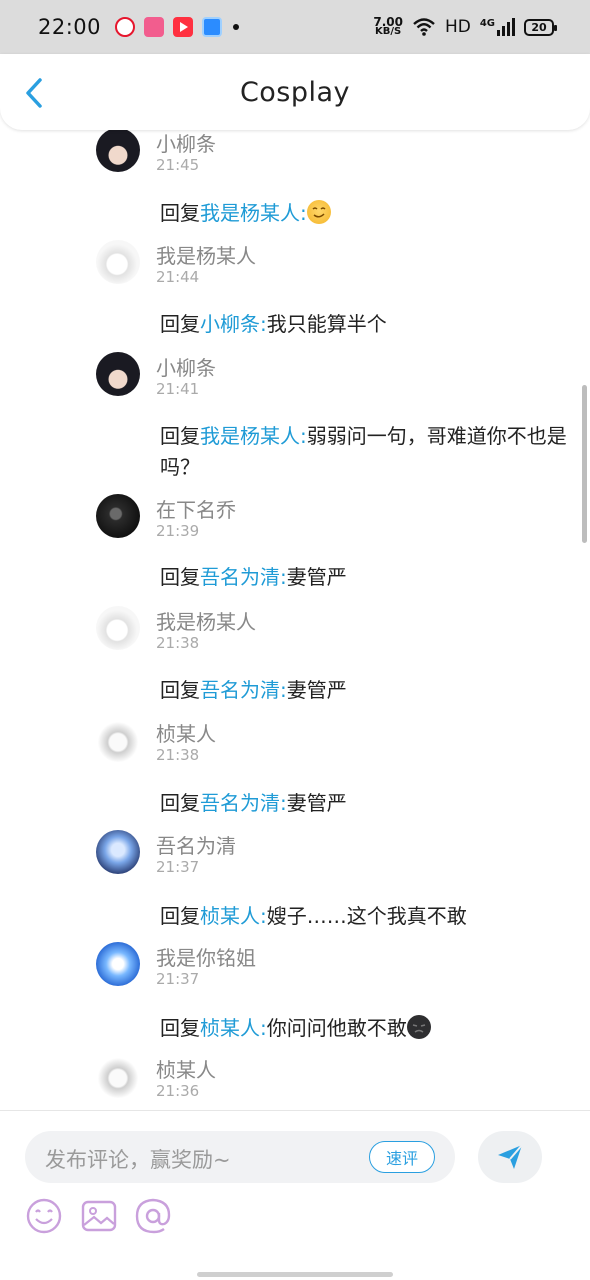 This screenshot has width=590, height=1280. What do you see at coordinates (365, 452) in the screenshot?
I see `reply-text: 回复我是杨某人:弱弱问一句，哥难道你不也是吗？` at bounding box center [365, 452].